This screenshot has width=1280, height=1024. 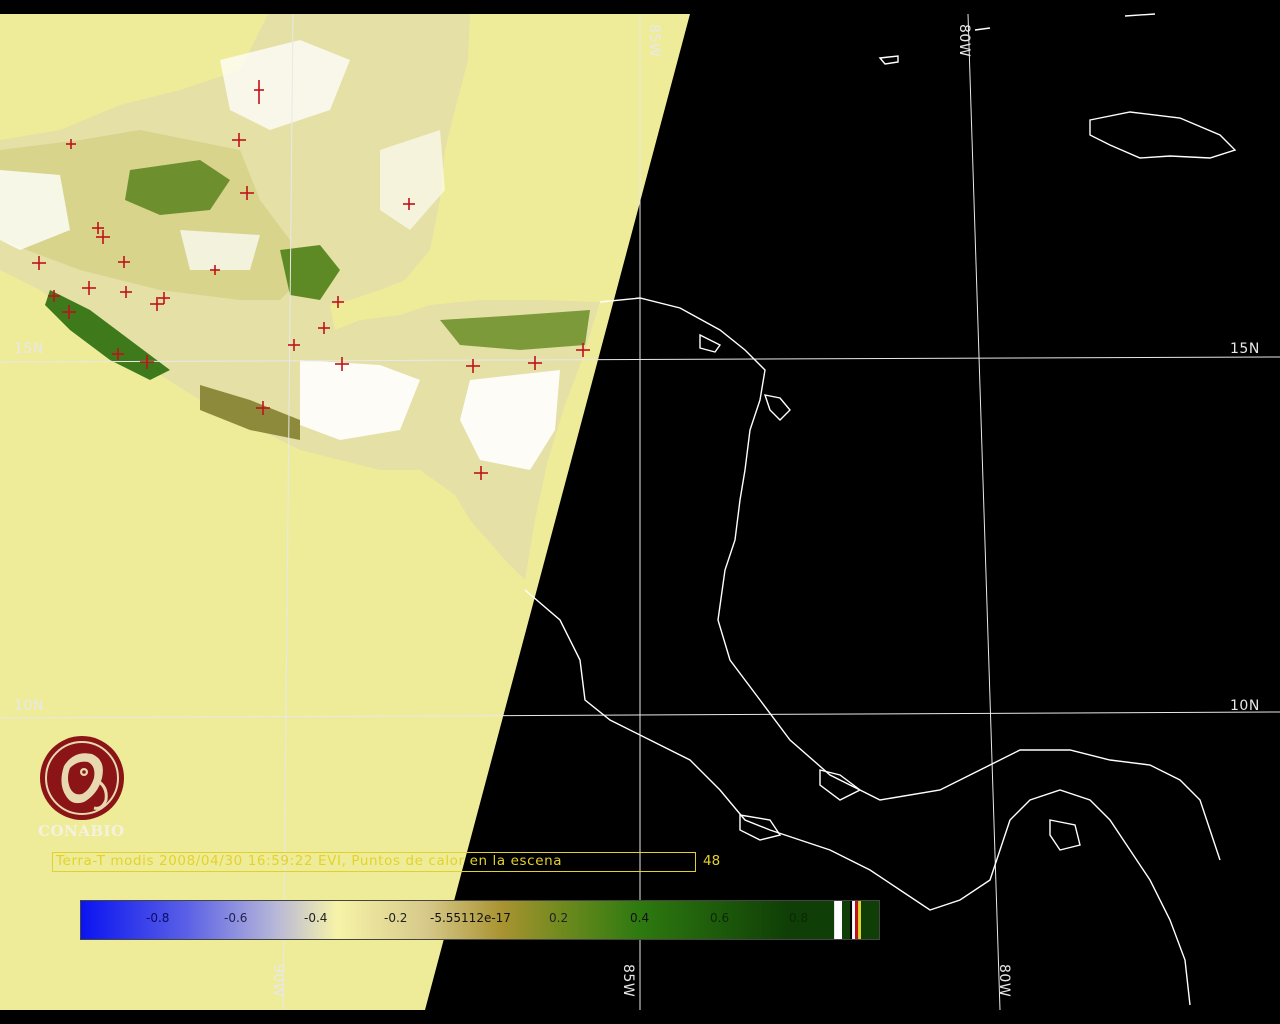 I want to click on colorbar-tick: 0.8, so click(x=799, y=918).